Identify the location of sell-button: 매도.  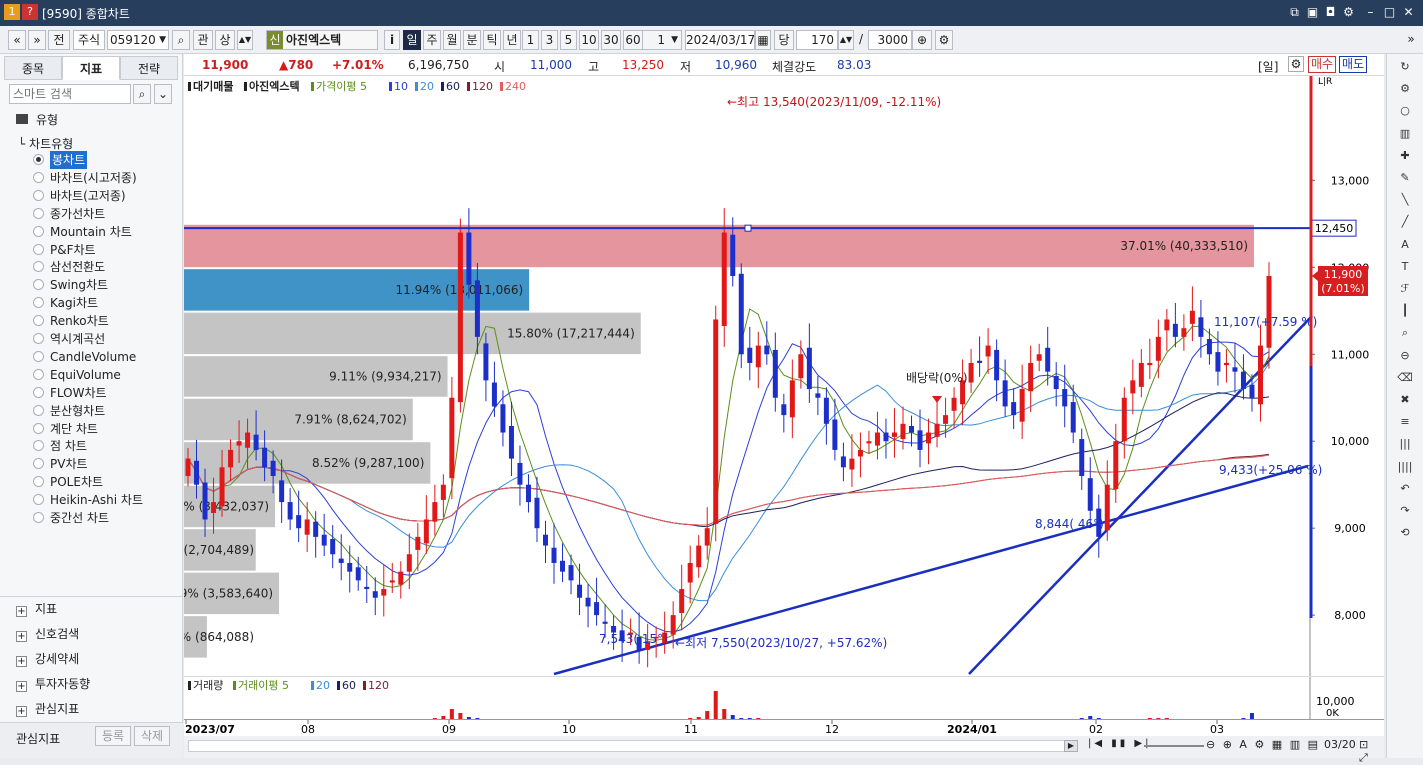
(1353, 64).